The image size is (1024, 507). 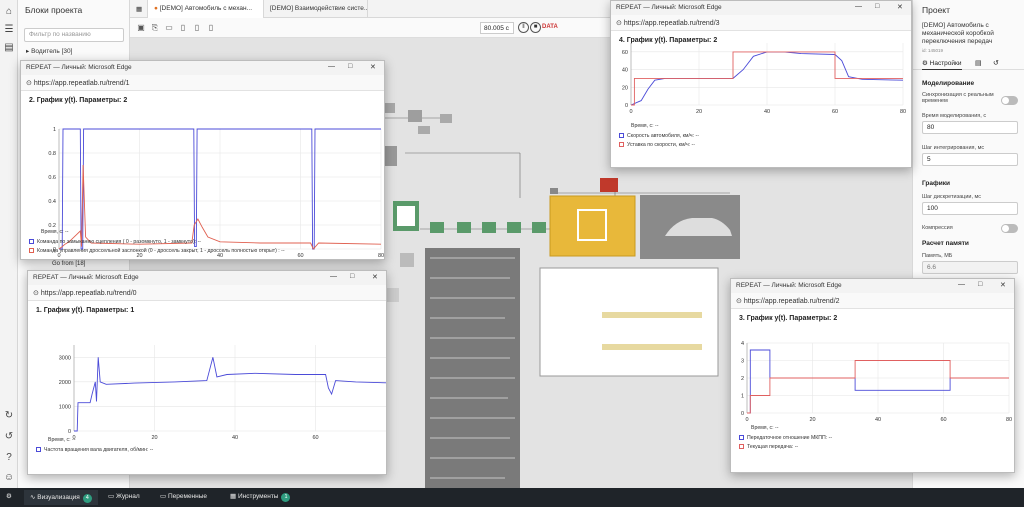 I want to click on pause-button: ‖, so click(x=523, y=27).